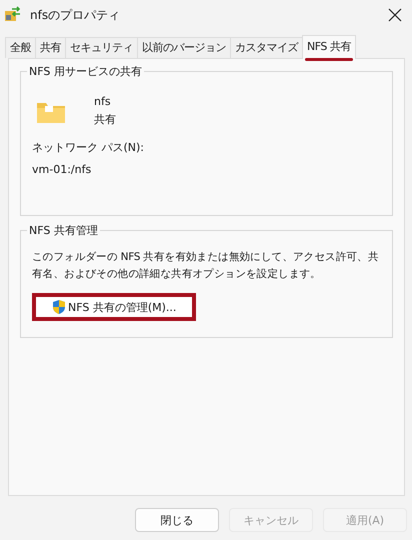  What do you see at coordinates (395, 15) in the screenshot?
I see `close-icon` at bounding box center [395, 15].